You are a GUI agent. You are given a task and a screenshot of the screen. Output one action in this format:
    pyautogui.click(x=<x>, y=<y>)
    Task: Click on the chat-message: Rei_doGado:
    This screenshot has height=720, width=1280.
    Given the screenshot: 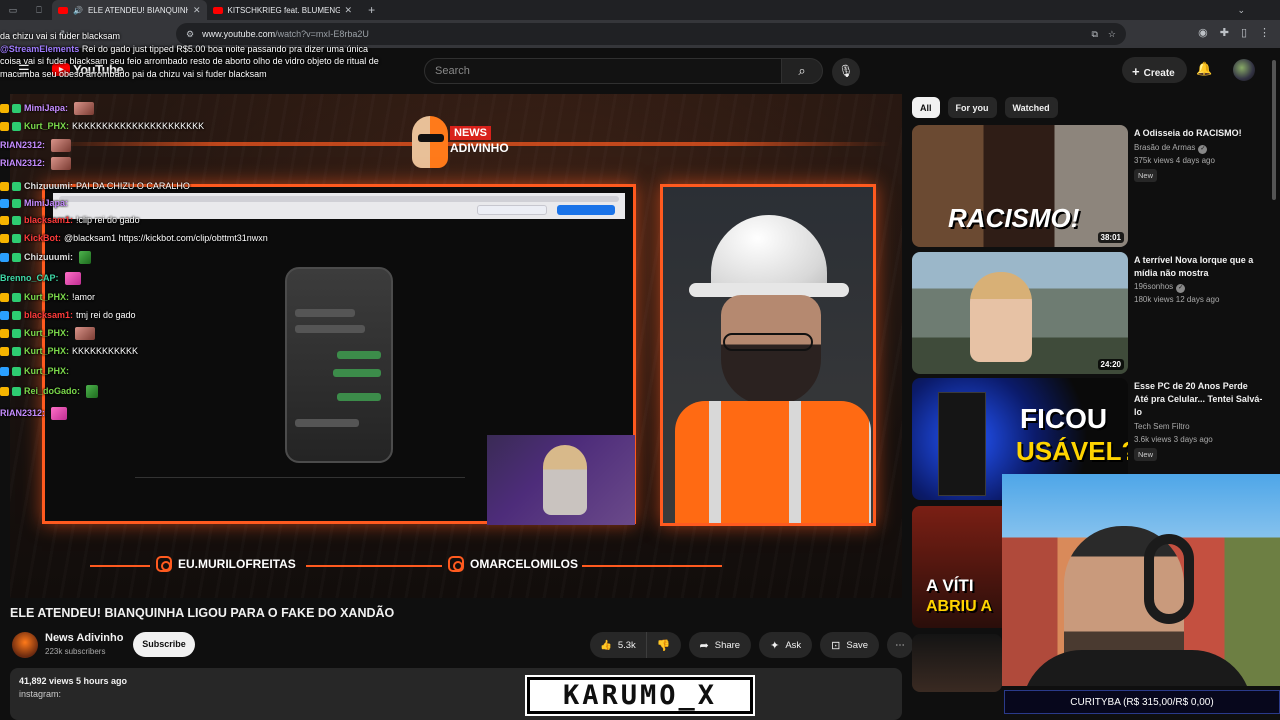 What is the action you would take?
    pyautogui.click(x=49, y=391)
    